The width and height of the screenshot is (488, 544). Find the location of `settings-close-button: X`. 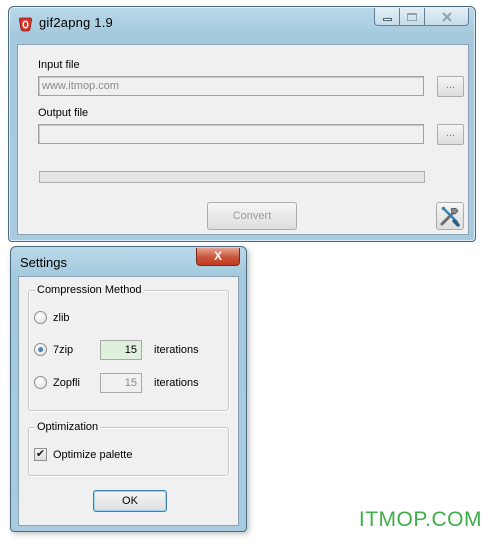

settings-close-button: X is located at coordinates (218, 257).